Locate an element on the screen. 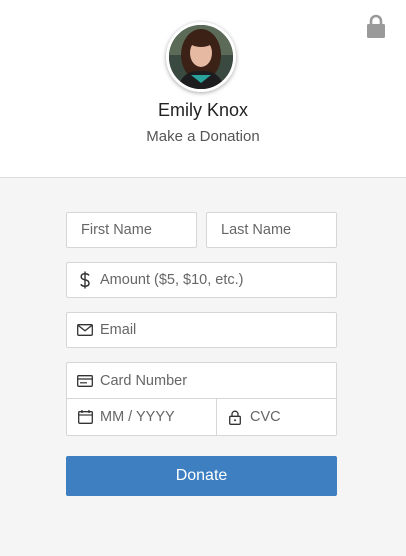 The image size is (406, 556). credit-card-icon is located at coordinates (85, 381).